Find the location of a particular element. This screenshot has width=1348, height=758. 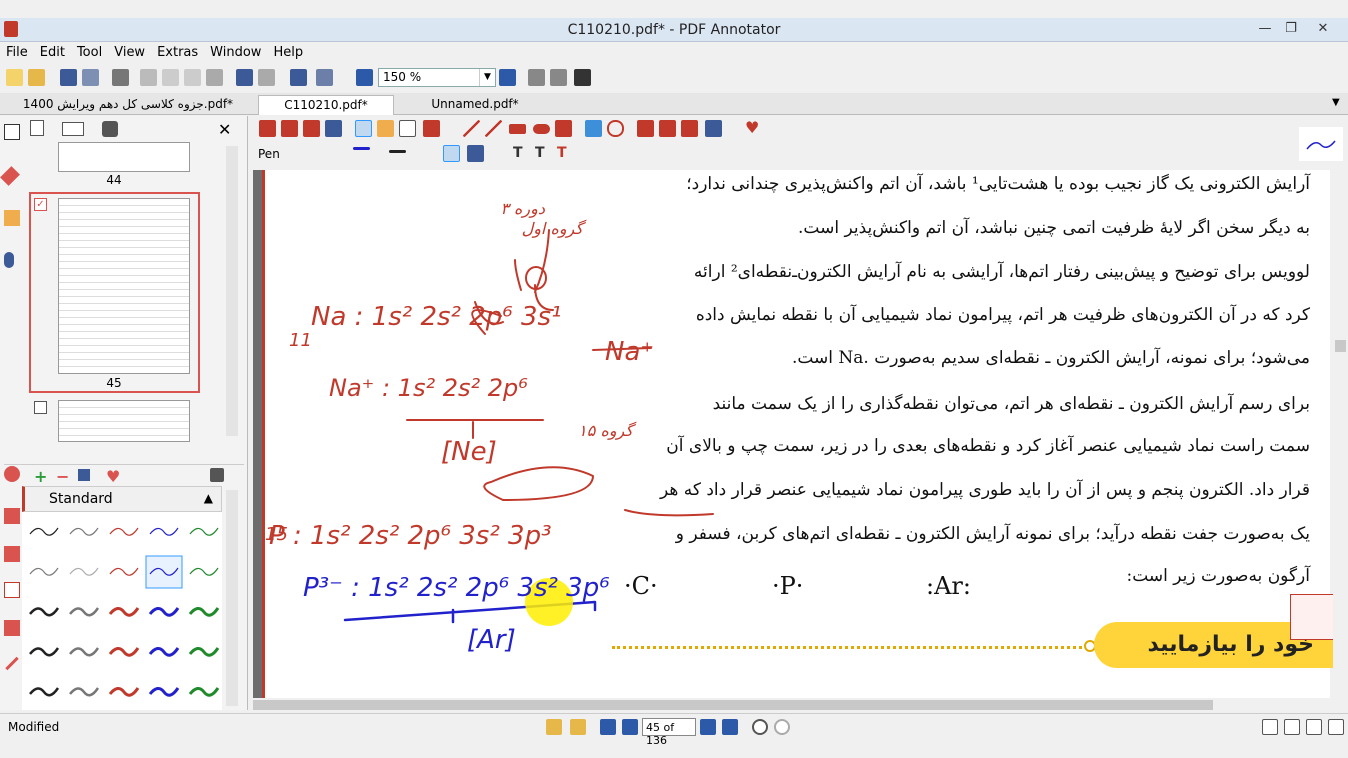

zoom-out-icon is located at coordinates (364, 77).